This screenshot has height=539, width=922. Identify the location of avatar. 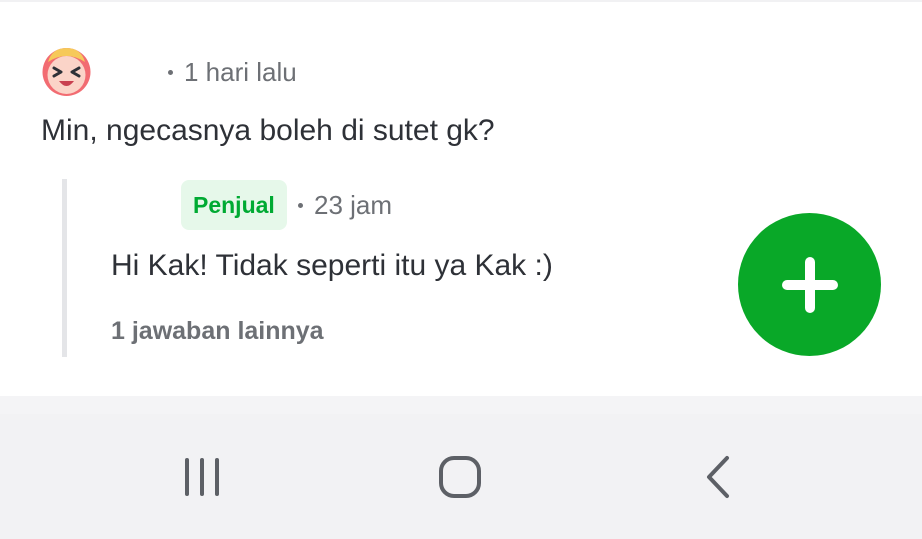
(66, 70).